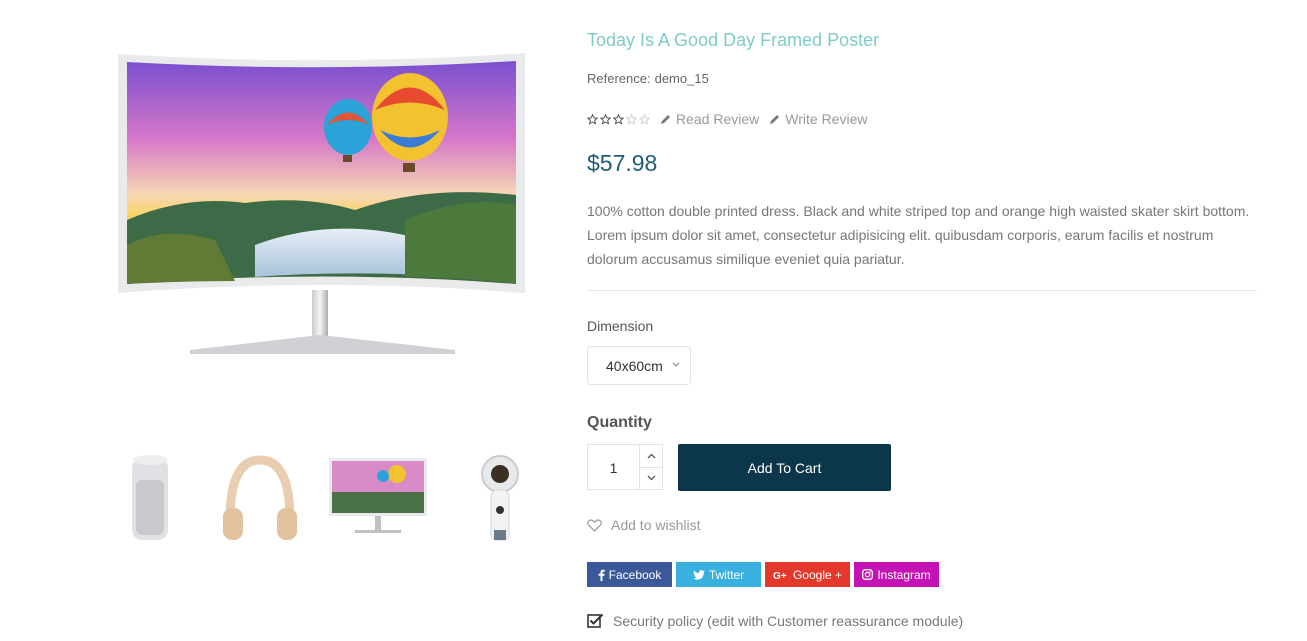  What do you see at coordinates (868, 574) in the screenshot?
I see `instagram-icon` at bounding box center [868, 574].